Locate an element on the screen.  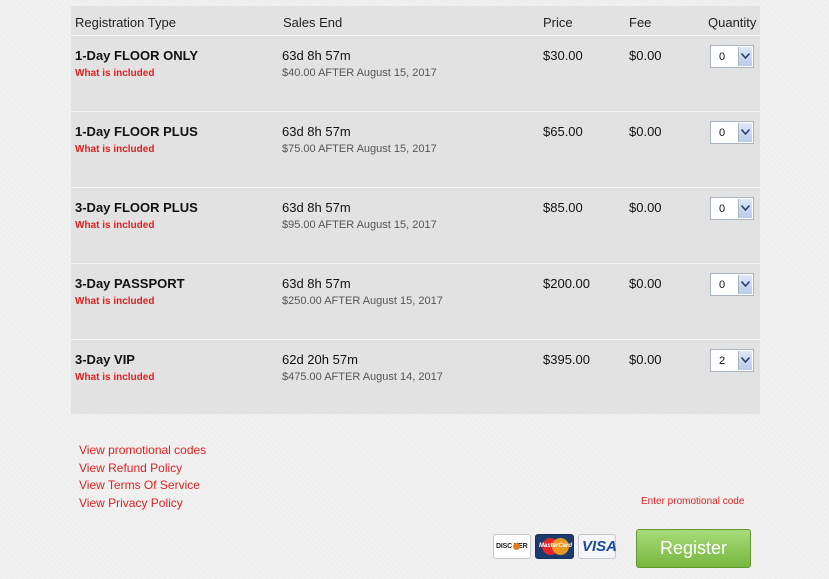
visa-card-icon: VISA is located at coordinates (598, 546).